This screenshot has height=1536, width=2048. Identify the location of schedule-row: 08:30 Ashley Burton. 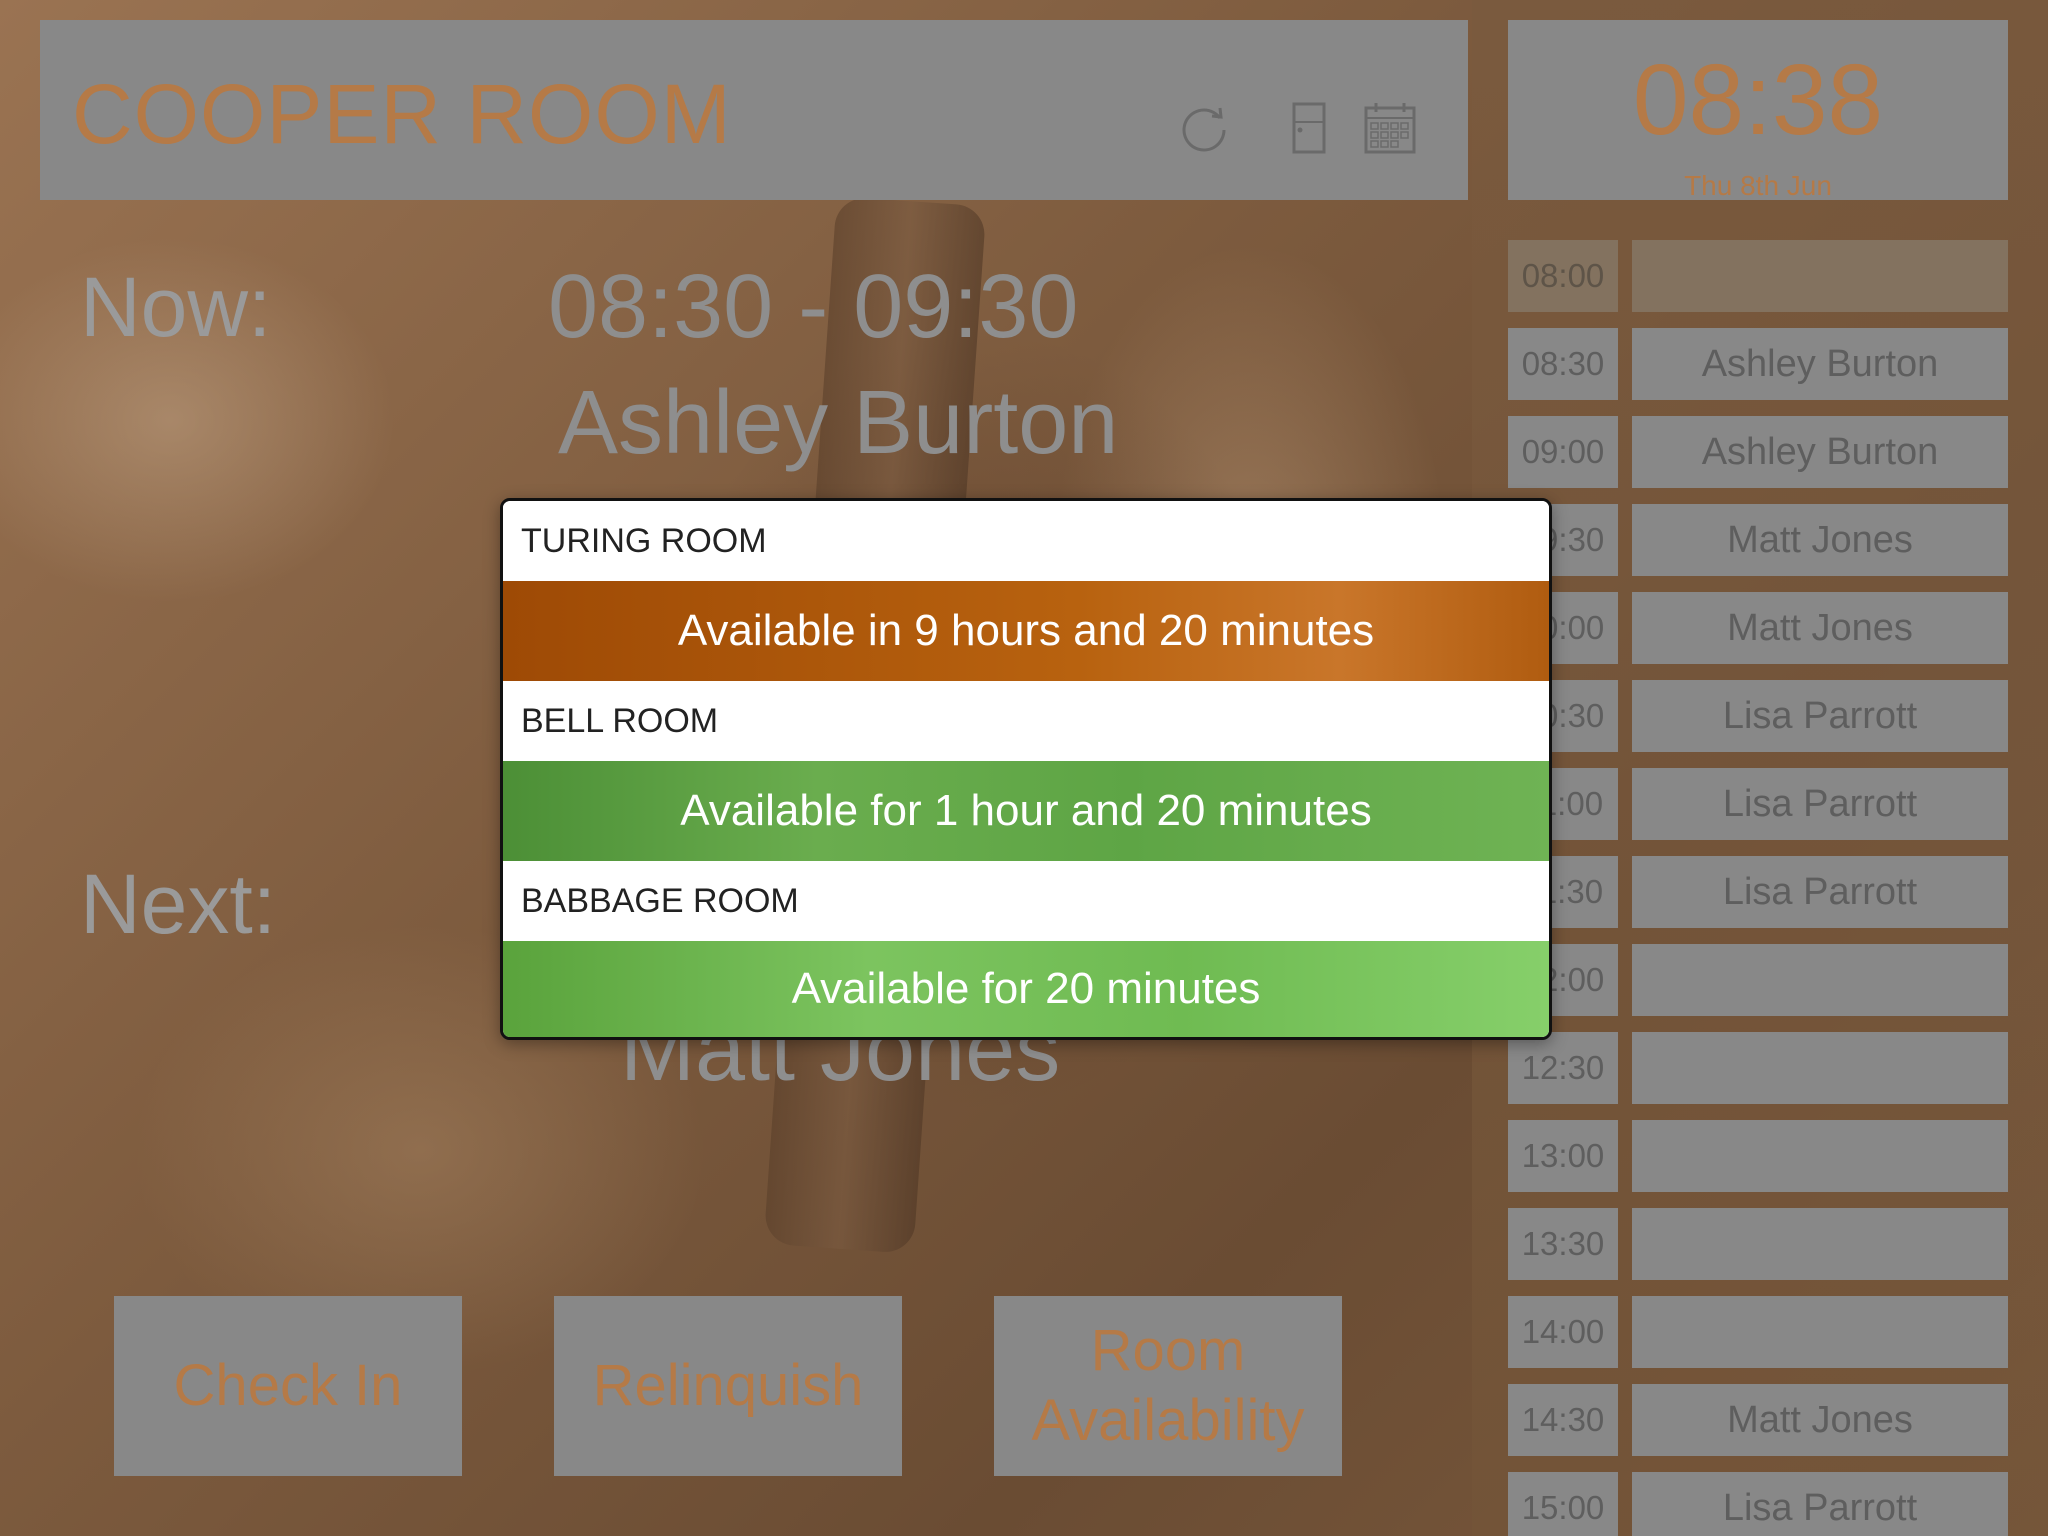
(1758, 364).